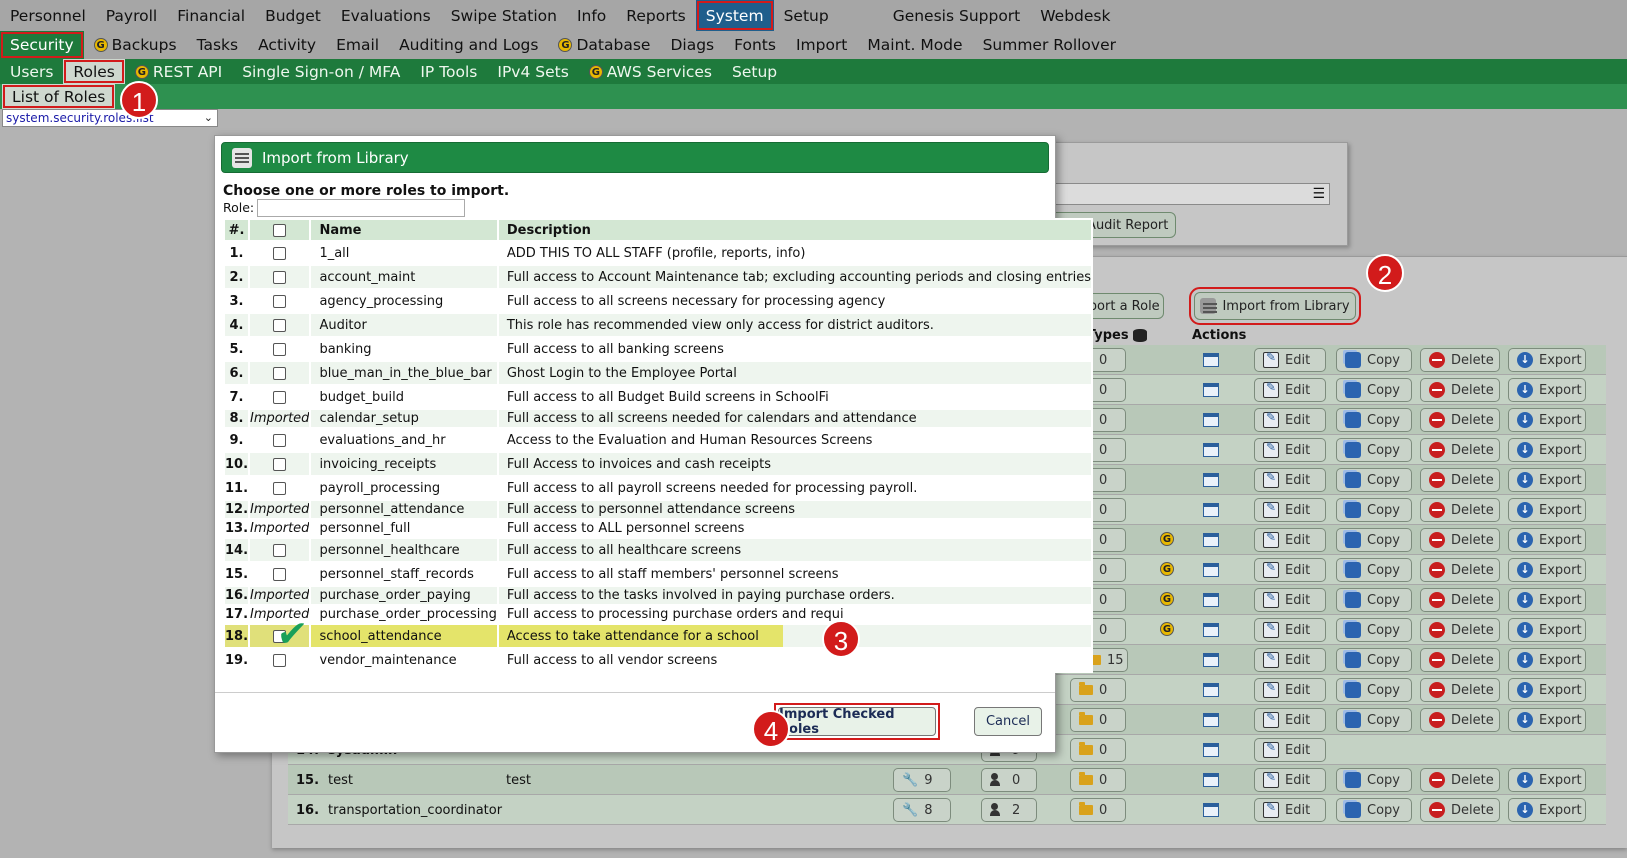  I want to click on menu-budget: Budget, so click(293, 15).